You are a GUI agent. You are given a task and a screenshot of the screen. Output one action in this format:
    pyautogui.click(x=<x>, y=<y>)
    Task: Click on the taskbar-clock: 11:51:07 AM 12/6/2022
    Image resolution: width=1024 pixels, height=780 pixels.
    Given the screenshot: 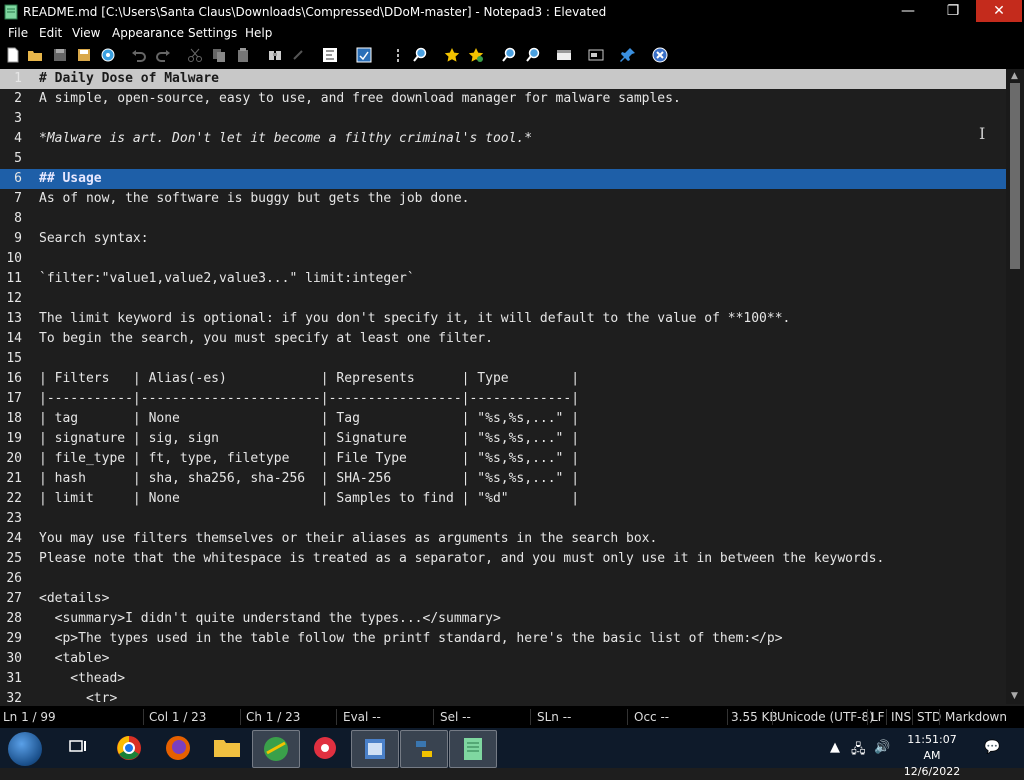 What is the action you would take?
    pyautogui.click(x=932, y=756)
    